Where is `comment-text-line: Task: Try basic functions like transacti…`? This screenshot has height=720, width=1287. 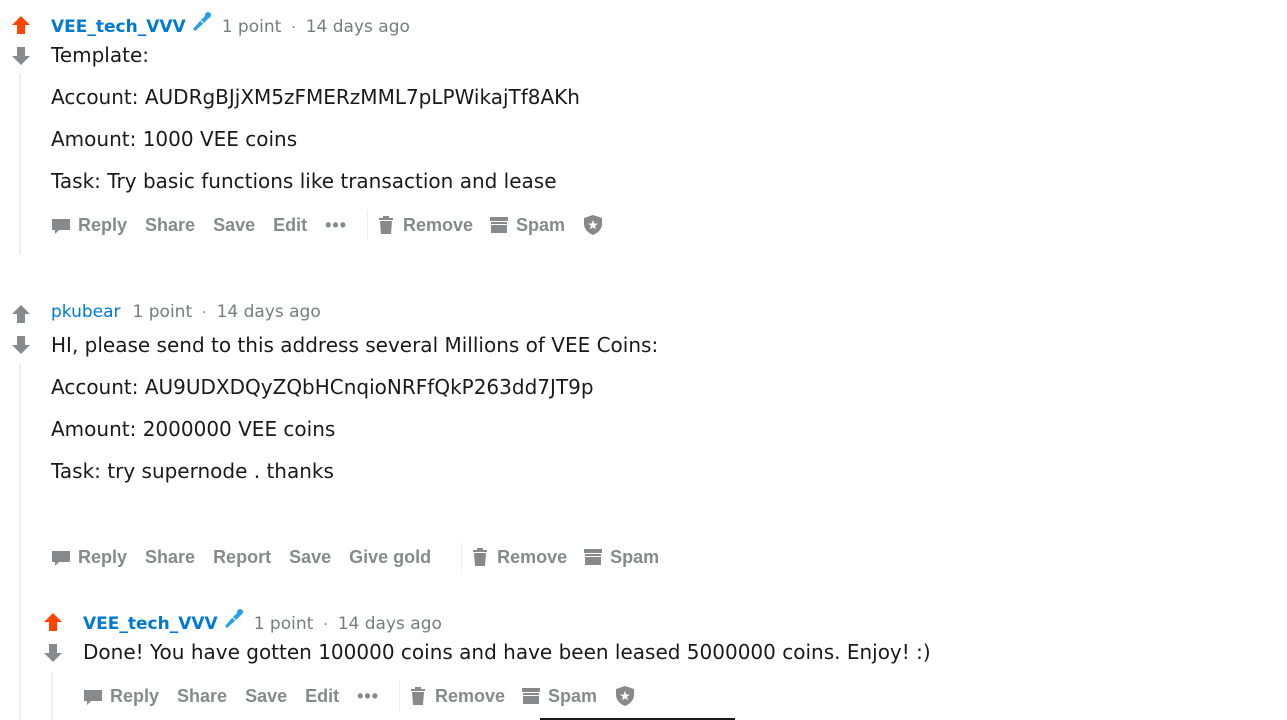
comment-text-line: Task: Try basic functions like transacti… is located at coordinates (304, 181).